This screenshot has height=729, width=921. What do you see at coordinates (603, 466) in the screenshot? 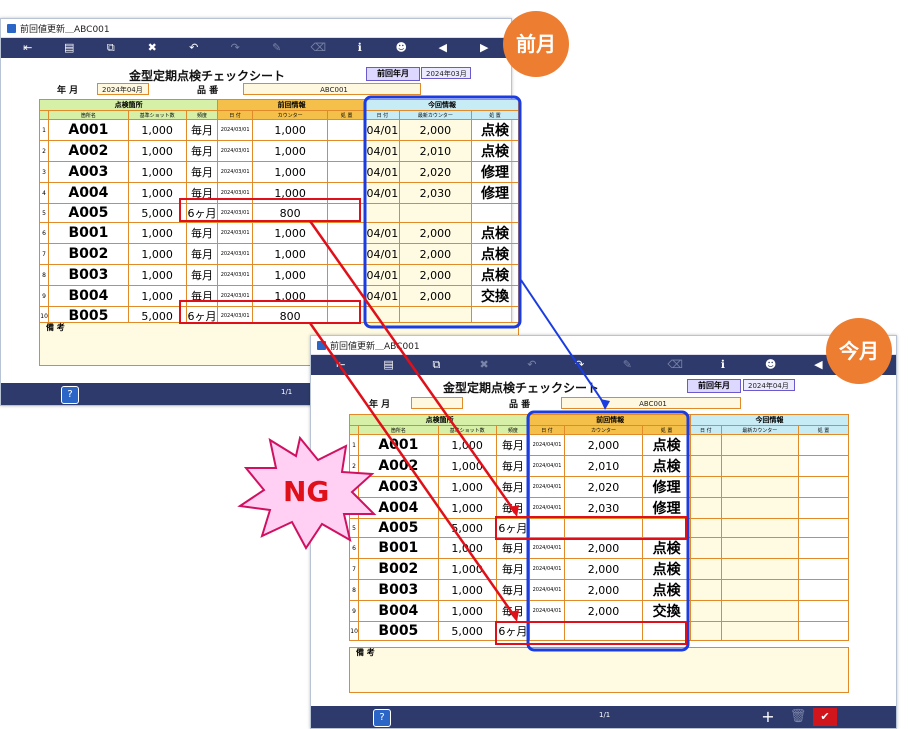
I see `prev-counter-cell: 2,010` at bounding box center [603, 466].